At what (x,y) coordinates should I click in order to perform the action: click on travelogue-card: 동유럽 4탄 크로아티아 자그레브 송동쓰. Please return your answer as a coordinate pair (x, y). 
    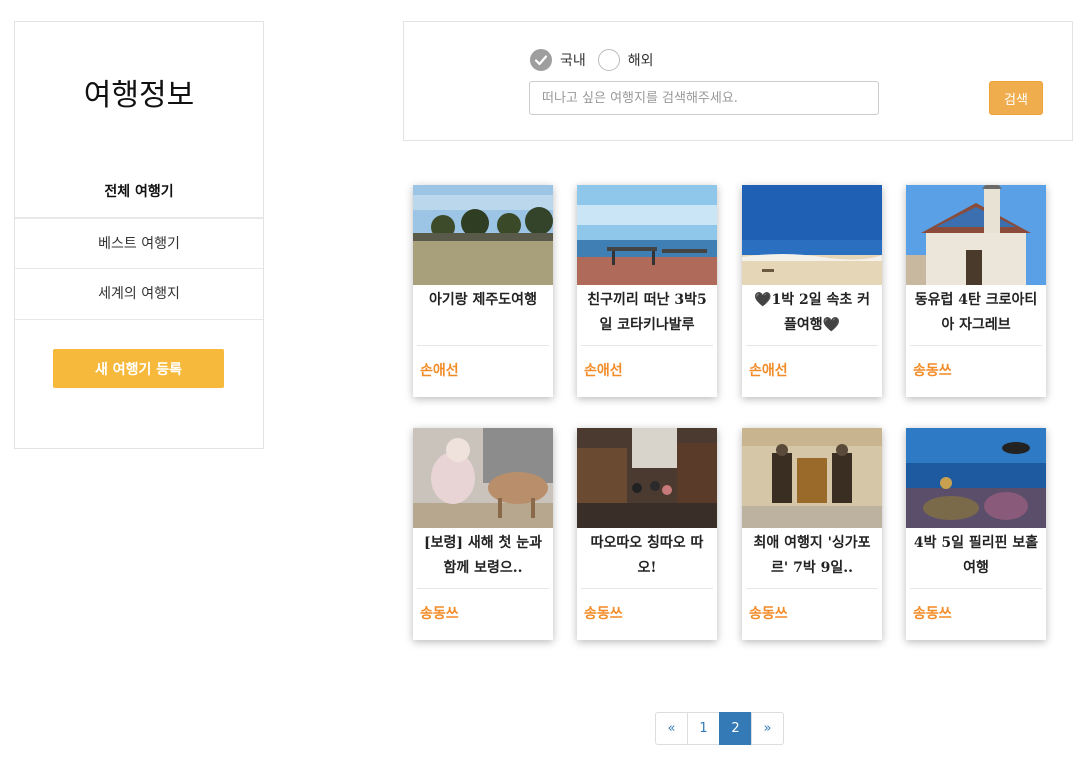
    Looking at the image, I should click on (976, 291).